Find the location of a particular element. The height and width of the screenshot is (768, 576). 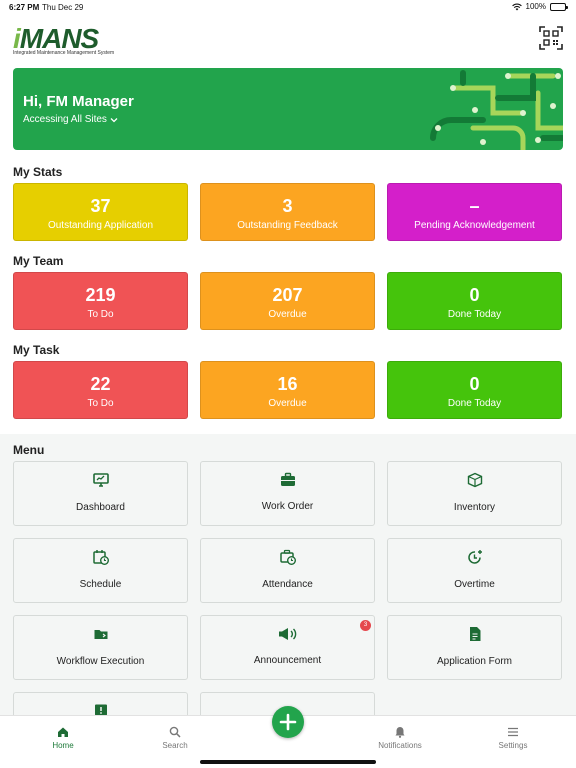

task-value: 0 is located at coordinates (474, 384).